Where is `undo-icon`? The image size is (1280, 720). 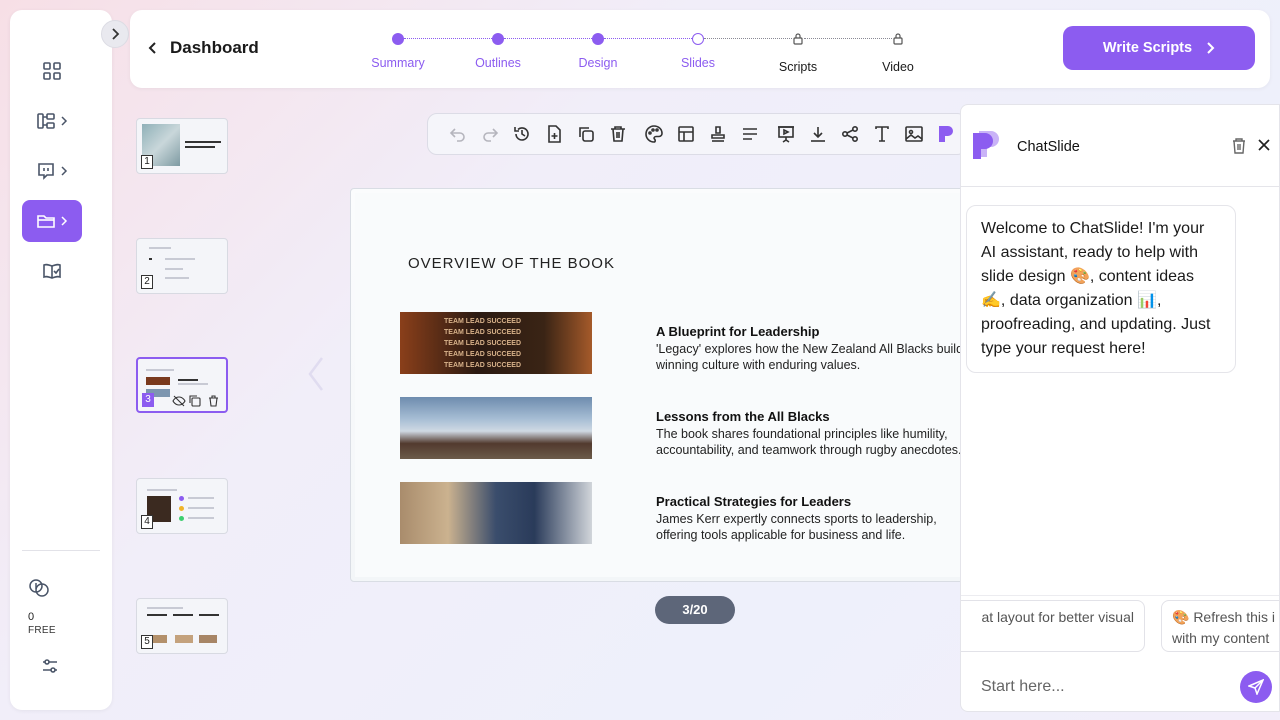 undo-icon is located at coordinates (457, 135).